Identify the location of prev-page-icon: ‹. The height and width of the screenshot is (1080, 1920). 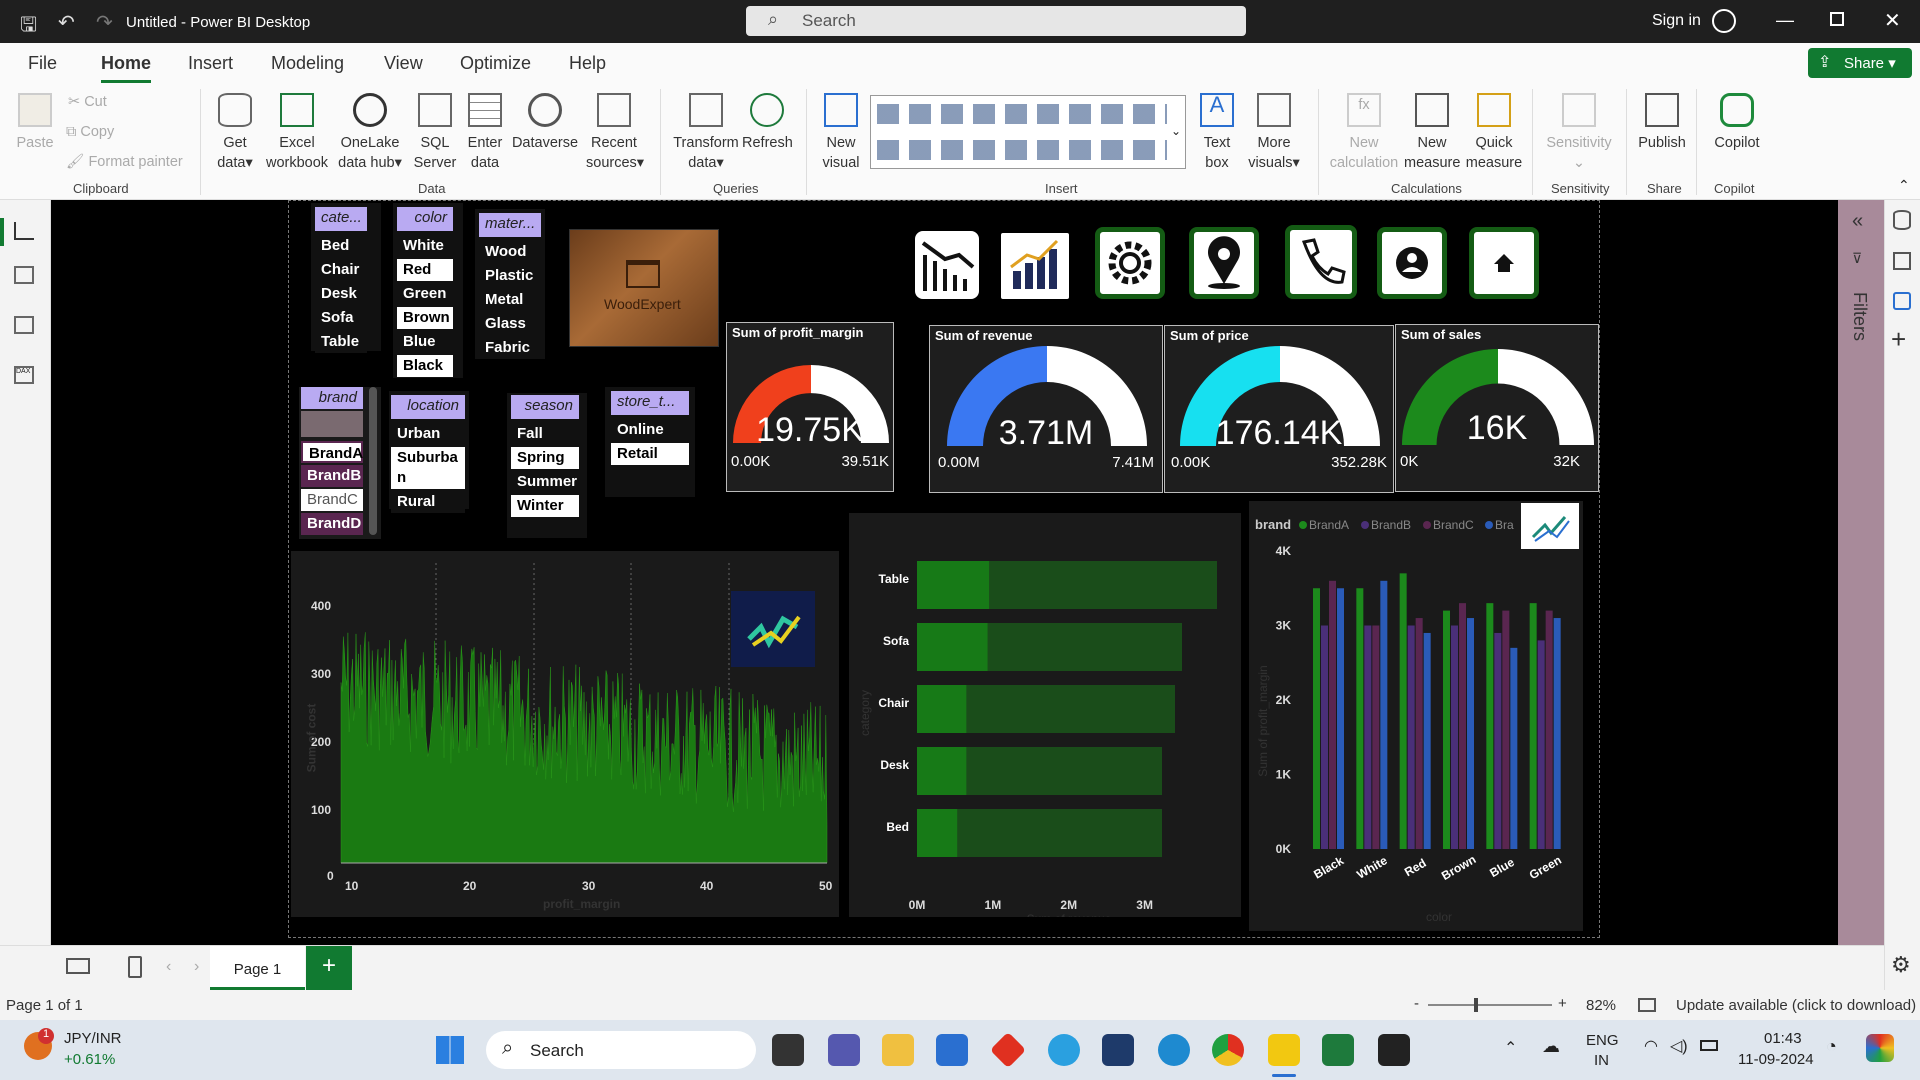
(168, 967).